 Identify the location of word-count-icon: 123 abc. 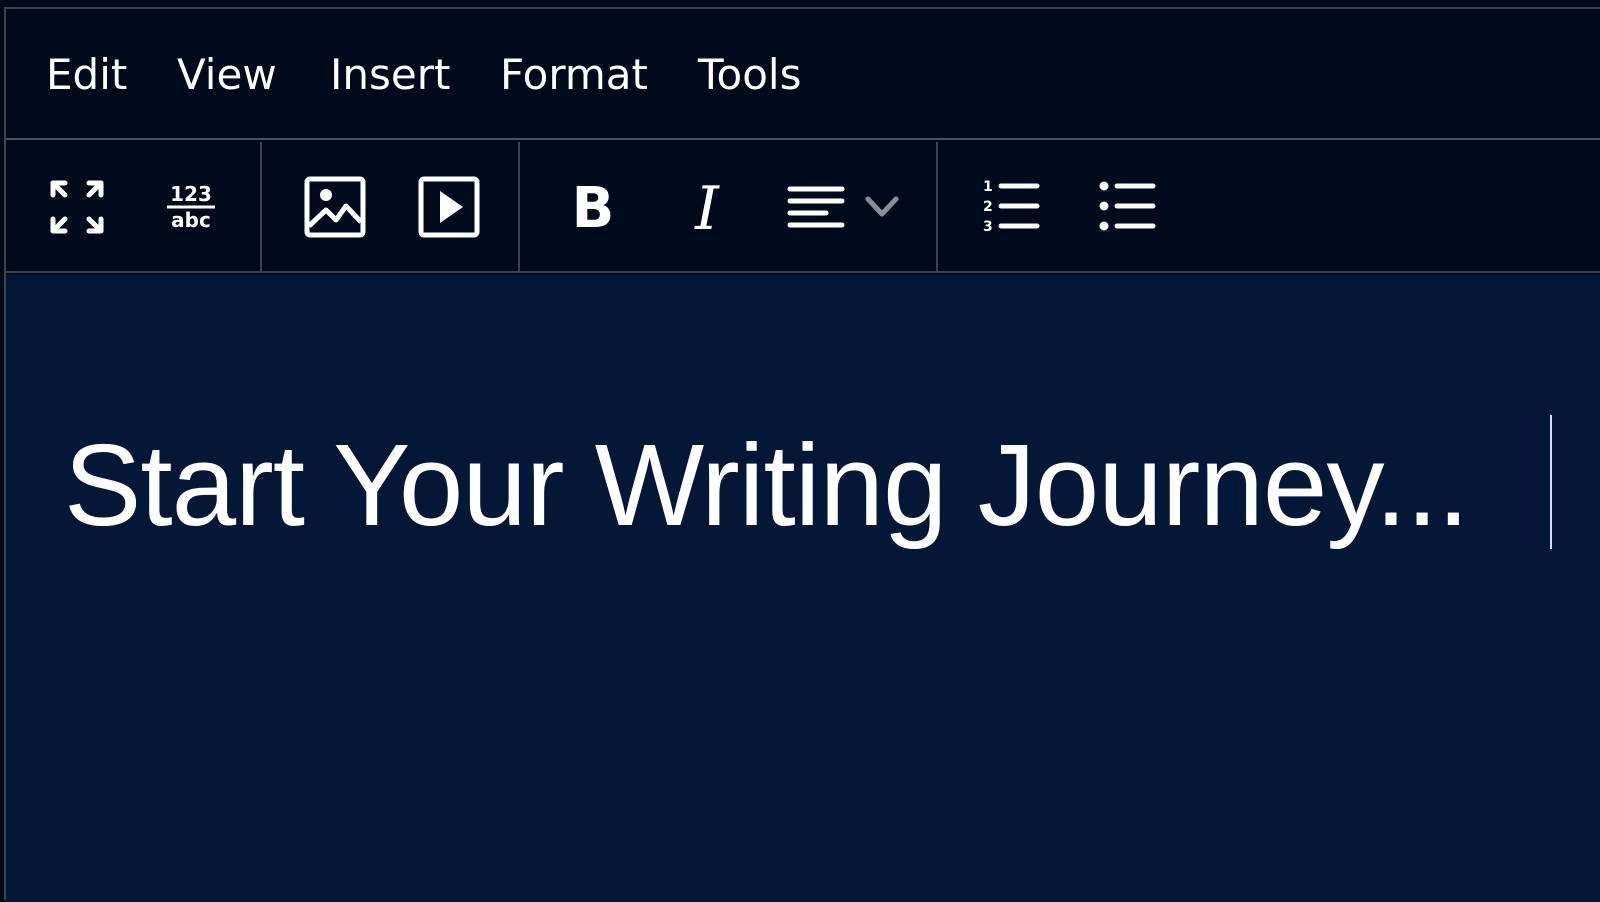
(191, 207).